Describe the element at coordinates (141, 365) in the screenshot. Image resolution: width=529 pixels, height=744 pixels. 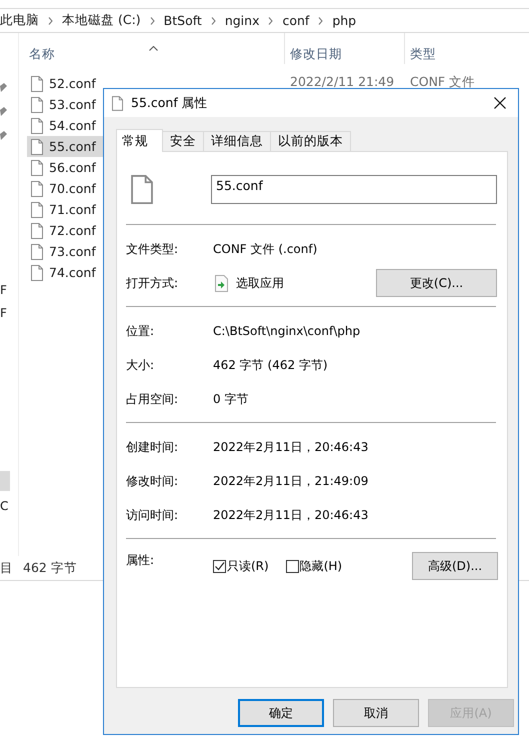
I see `property-label: 大小:` at that location.